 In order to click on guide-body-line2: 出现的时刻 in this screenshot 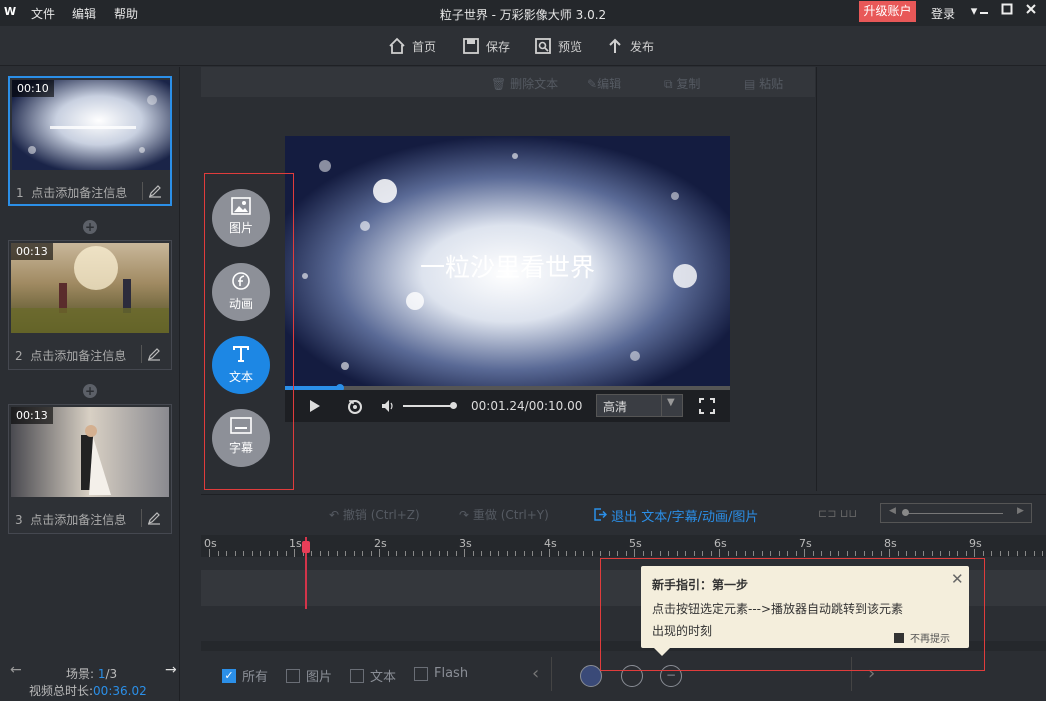, I will do `click(682, 631)`.